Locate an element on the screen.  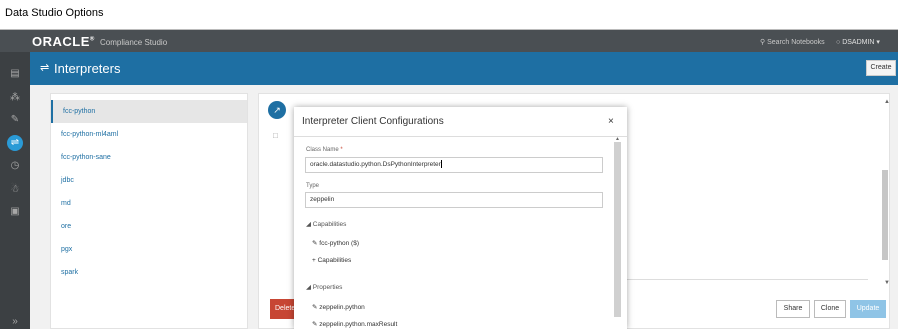
list-item-fcc-python: fcc-python is located at coordinates (149, 111).